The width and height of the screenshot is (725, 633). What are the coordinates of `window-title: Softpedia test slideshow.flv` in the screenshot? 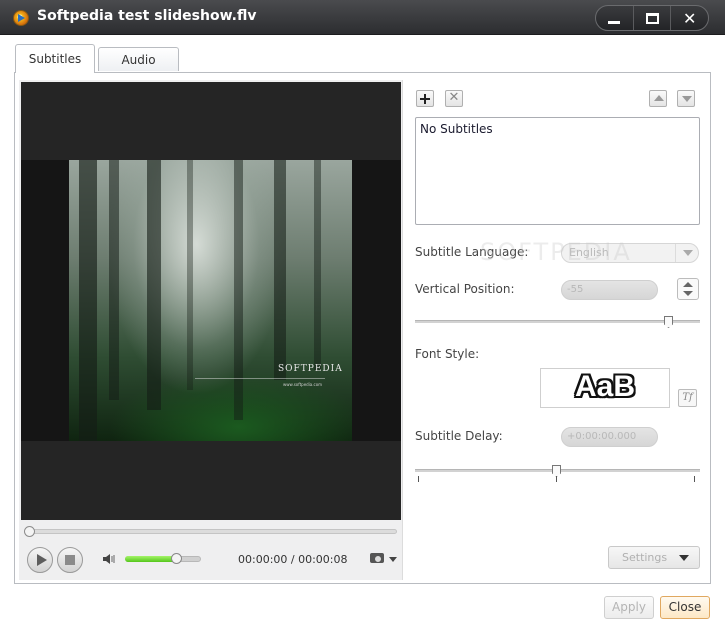 It's located at (147, 16).